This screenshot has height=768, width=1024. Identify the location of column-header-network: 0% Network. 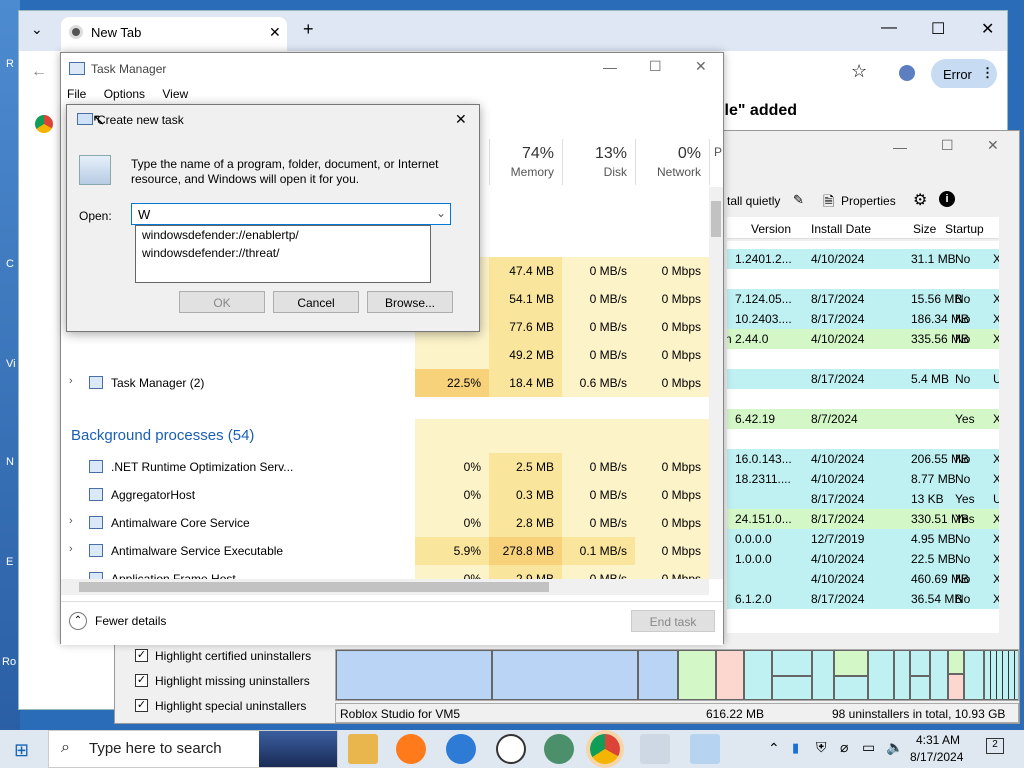
(672, 162).